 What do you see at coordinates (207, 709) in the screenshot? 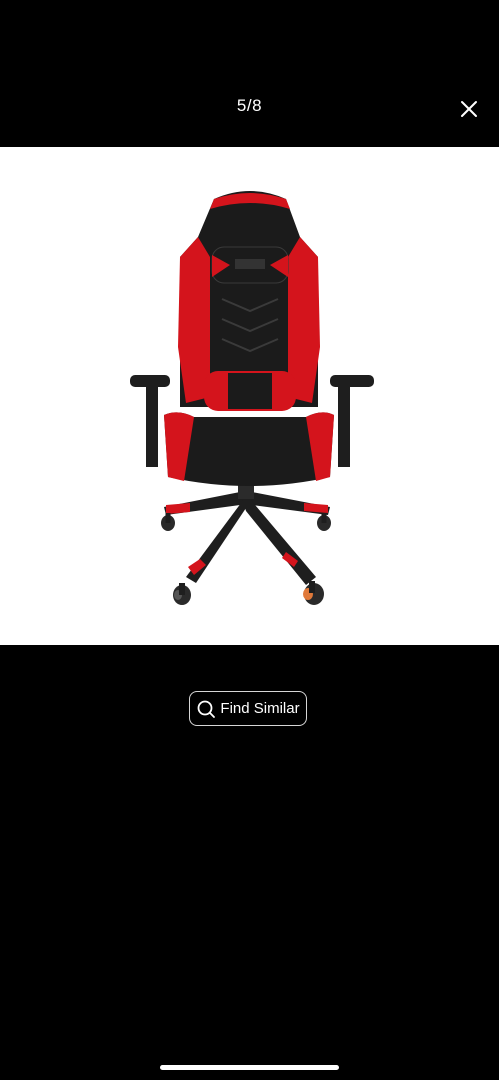
I see `search-icon` at bounding box center [207, 709].